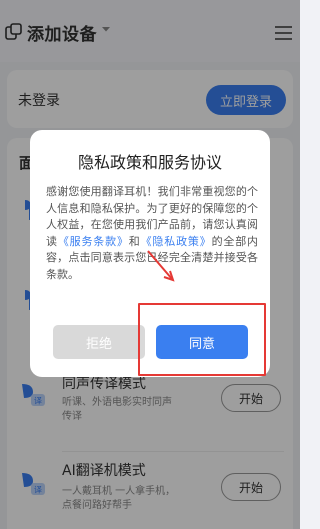 The image size is (320, 529). Describe the element at coordinates (134, 241) in the screenshot. I see `dialog-text: 和` at that location.